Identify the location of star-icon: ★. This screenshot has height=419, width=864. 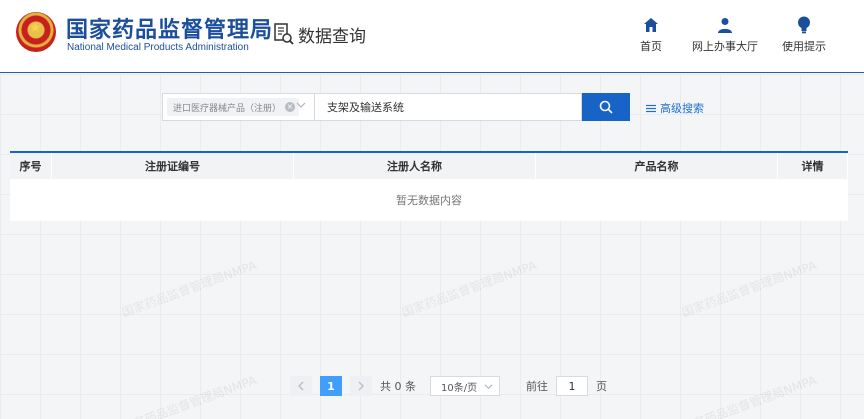
(35, 28).